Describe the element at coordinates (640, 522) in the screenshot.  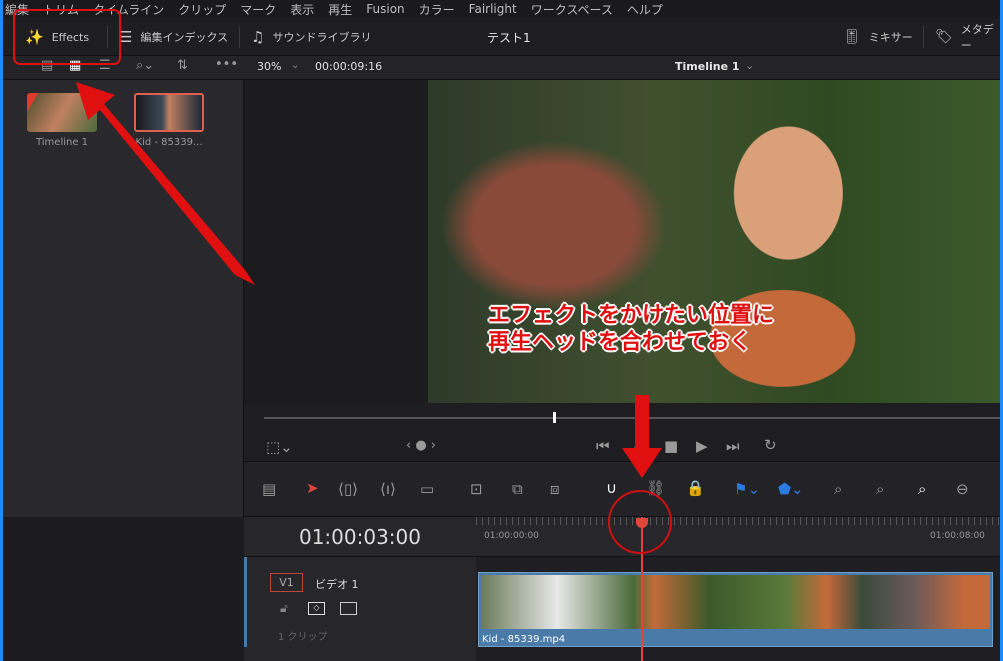
I see `highlight-circle-playhead` at that location.